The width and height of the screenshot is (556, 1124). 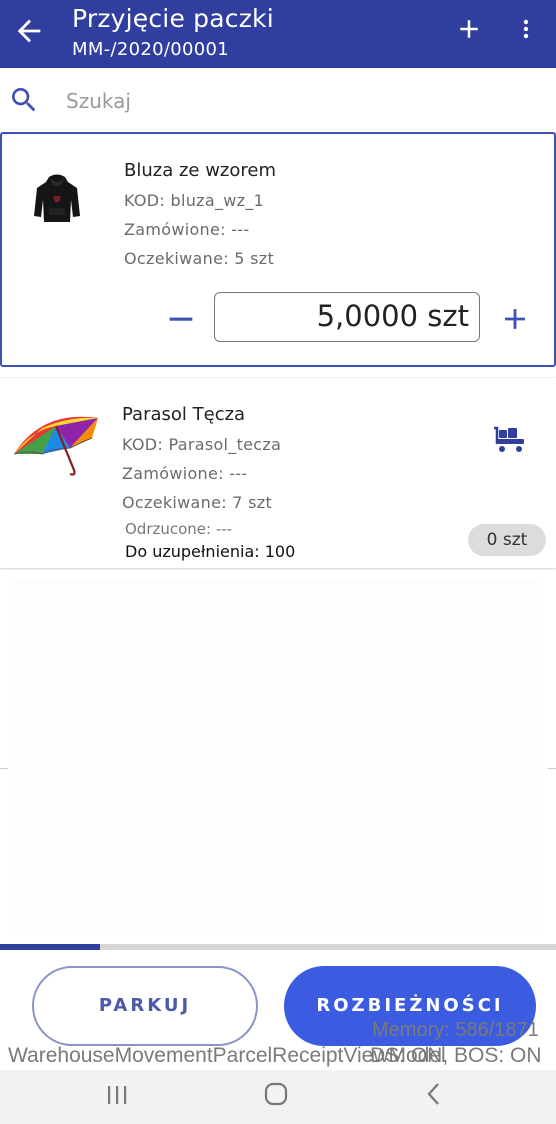 What do you see at coordinates (29, 31) in the screenshot?
I see `back-arrow-icon` at bounding box center [29, 31].